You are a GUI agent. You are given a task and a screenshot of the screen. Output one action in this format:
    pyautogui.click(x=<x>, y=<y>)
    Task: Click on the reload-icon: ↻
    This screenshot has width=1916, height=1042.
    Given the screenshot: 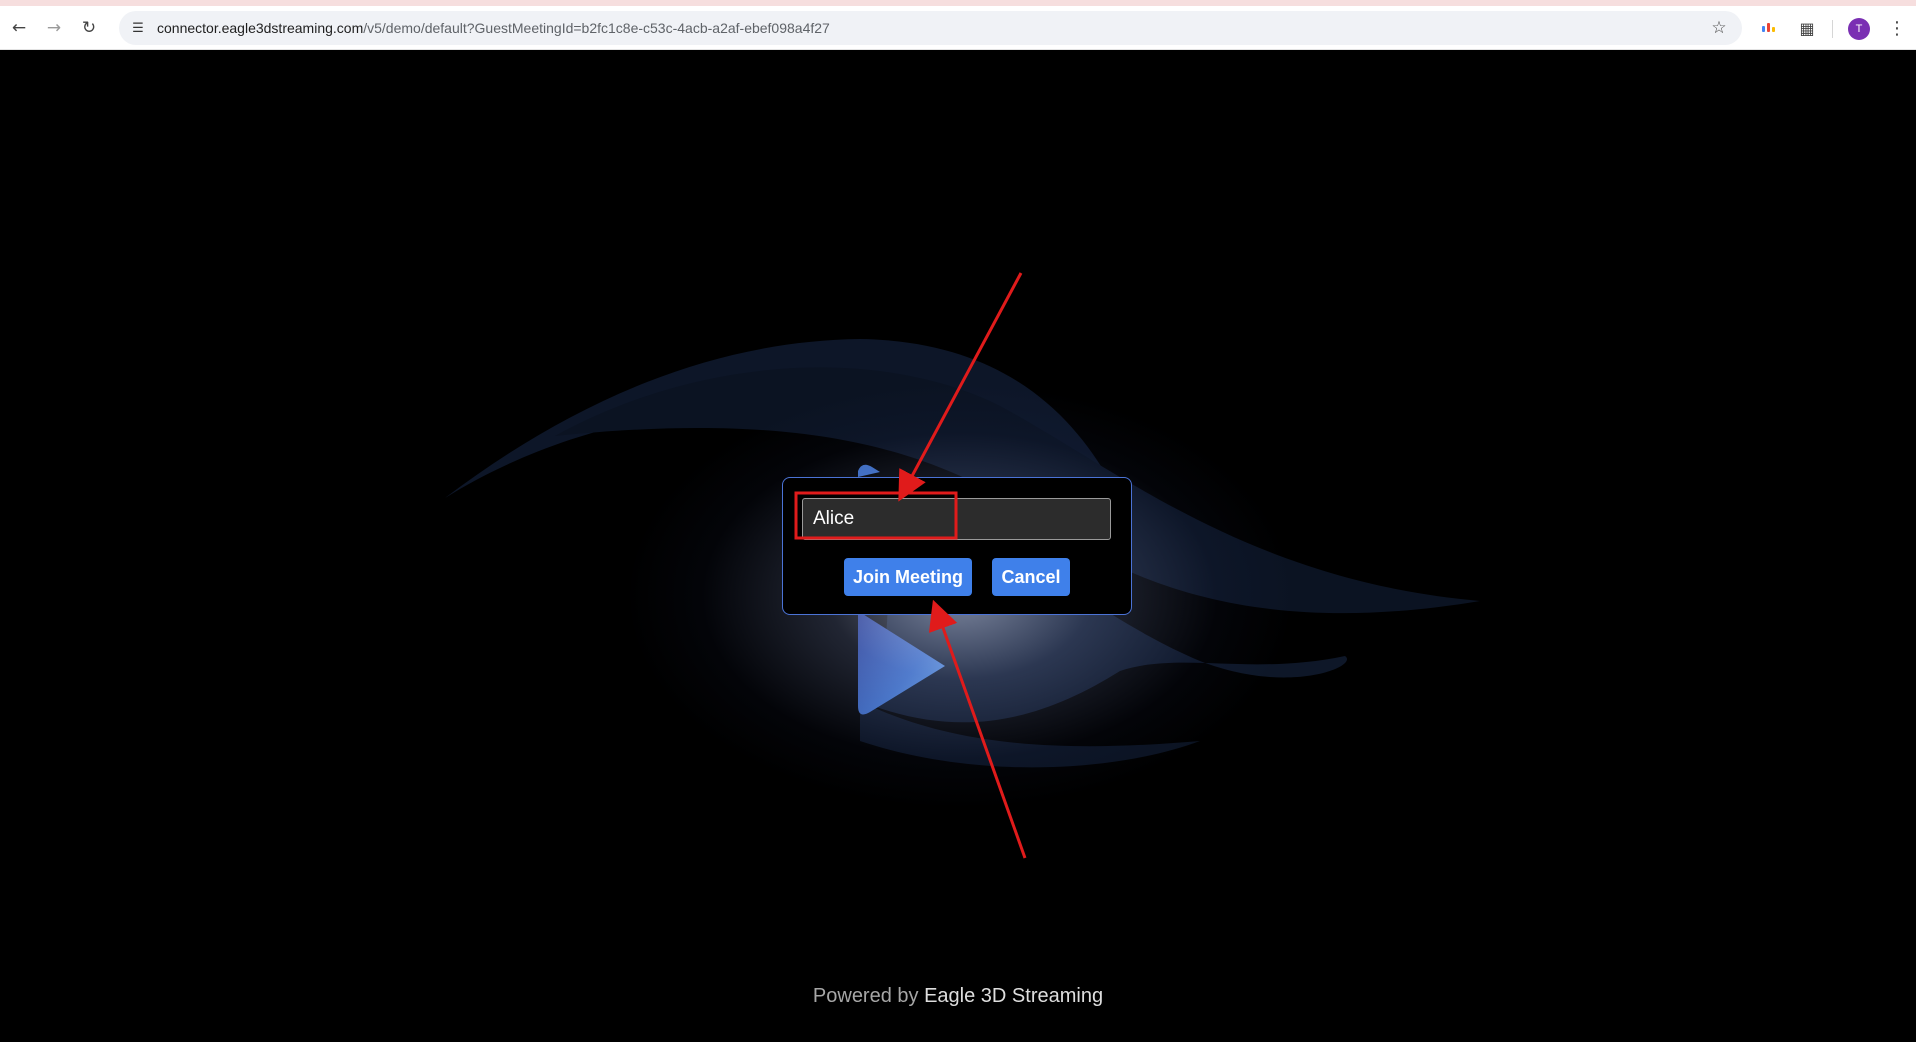 What is the action you would take?
    pyautogui.click(x=89, y=28)
    